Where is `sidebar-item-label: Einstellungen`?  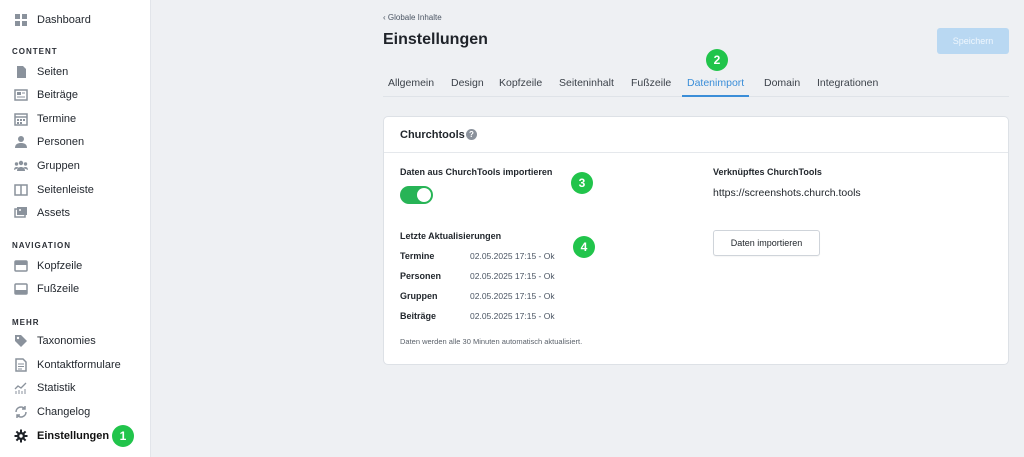 sidebar-item-label: Einstellungen is located at coordinates (73, 436).